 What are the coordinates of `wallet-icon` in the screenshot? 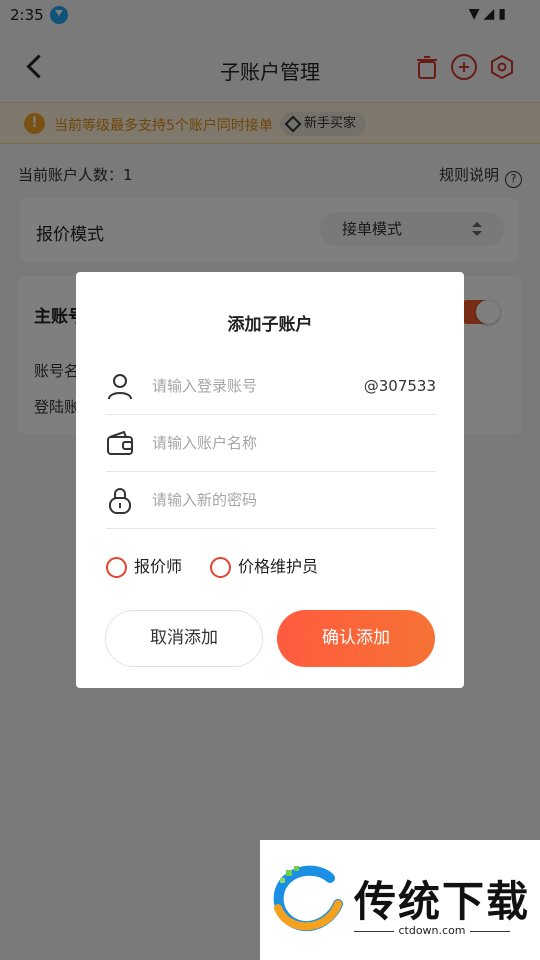 It's located at (120, 442).